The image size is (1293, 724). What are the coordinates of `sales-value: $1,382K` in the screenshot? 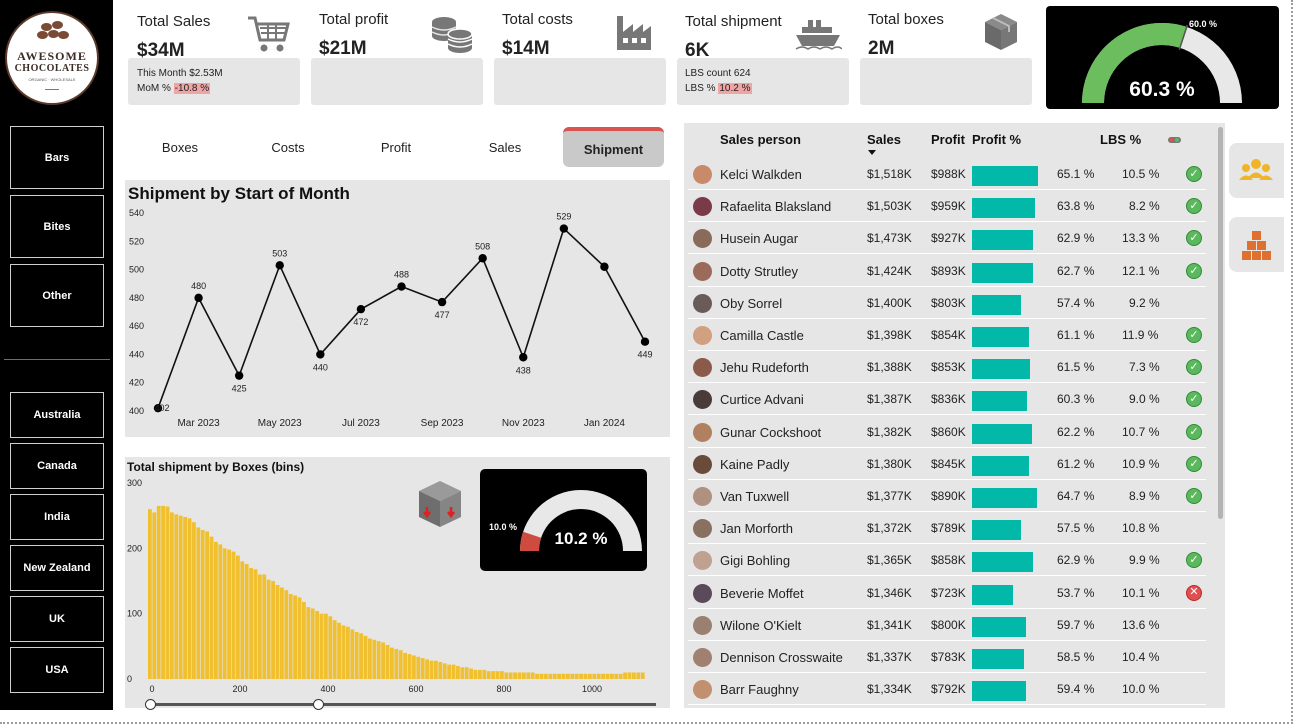 It's located at (889, 431).